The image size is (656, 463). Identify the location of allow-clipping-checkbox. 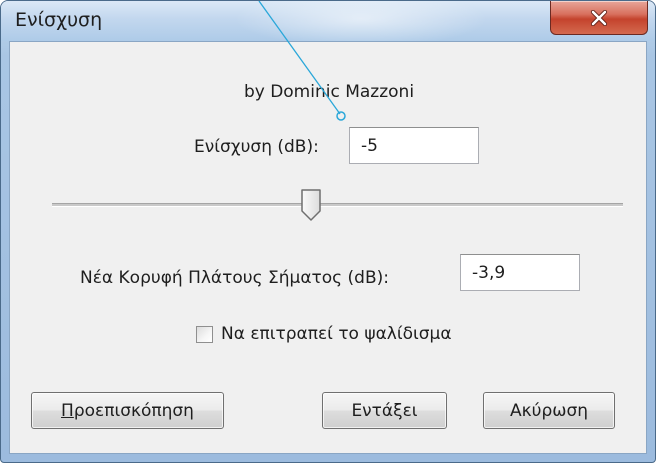
(204, 334).